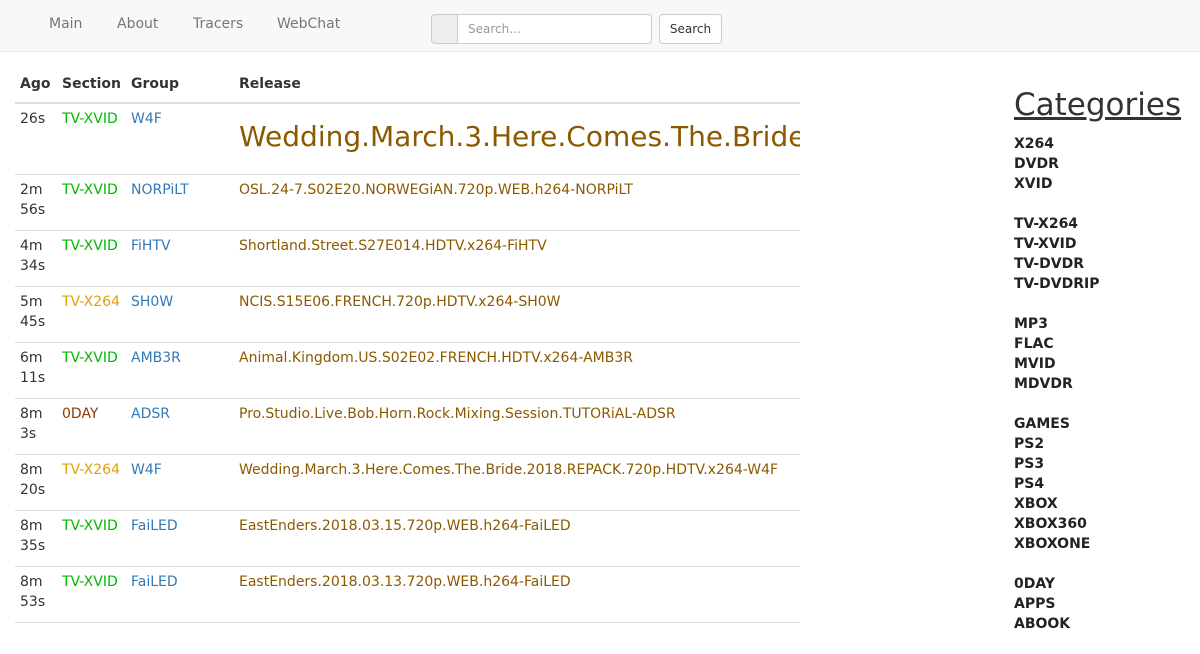  Describe the element at coordinates (444, 29) in the screenshot. I see `search-addon` at that location.